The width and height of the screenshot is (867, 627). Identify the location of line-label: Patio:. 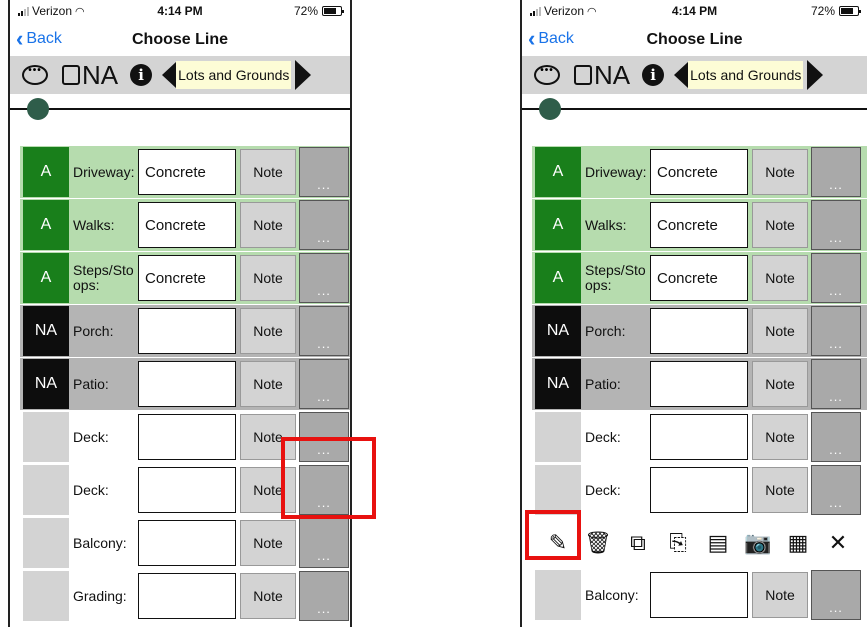
(603, 383).